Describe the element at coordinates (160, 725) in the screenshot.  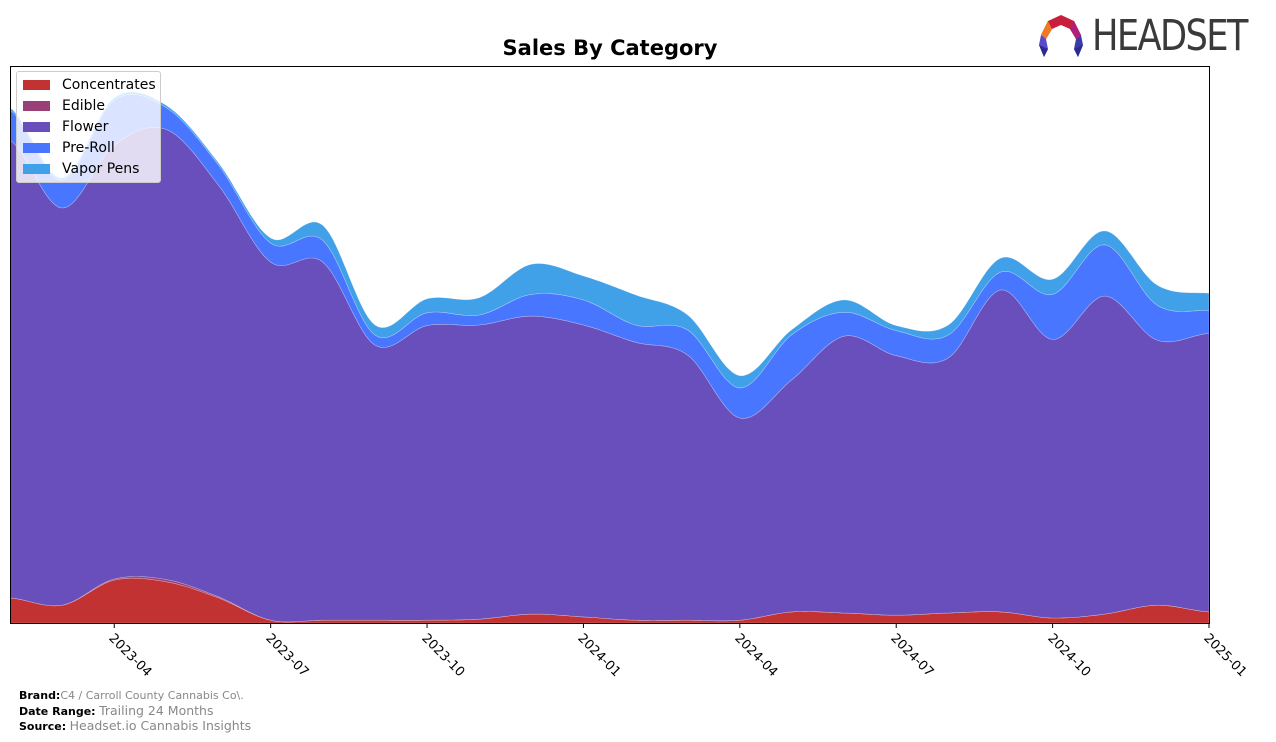
I see `source-value: Headset.io Cannabis Insights` at that location.